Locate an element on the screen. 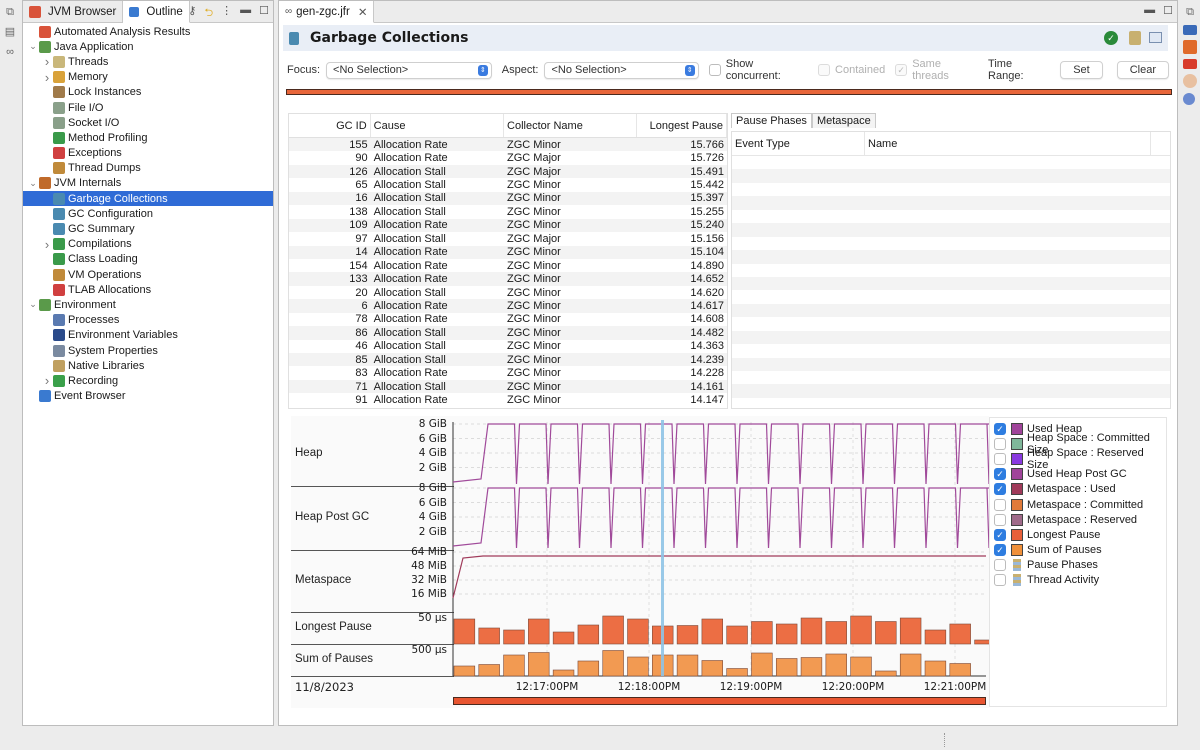 The height and width of the screenshot is (750, 1200). view-icon: ▤ is located at coordinates (10, 32).